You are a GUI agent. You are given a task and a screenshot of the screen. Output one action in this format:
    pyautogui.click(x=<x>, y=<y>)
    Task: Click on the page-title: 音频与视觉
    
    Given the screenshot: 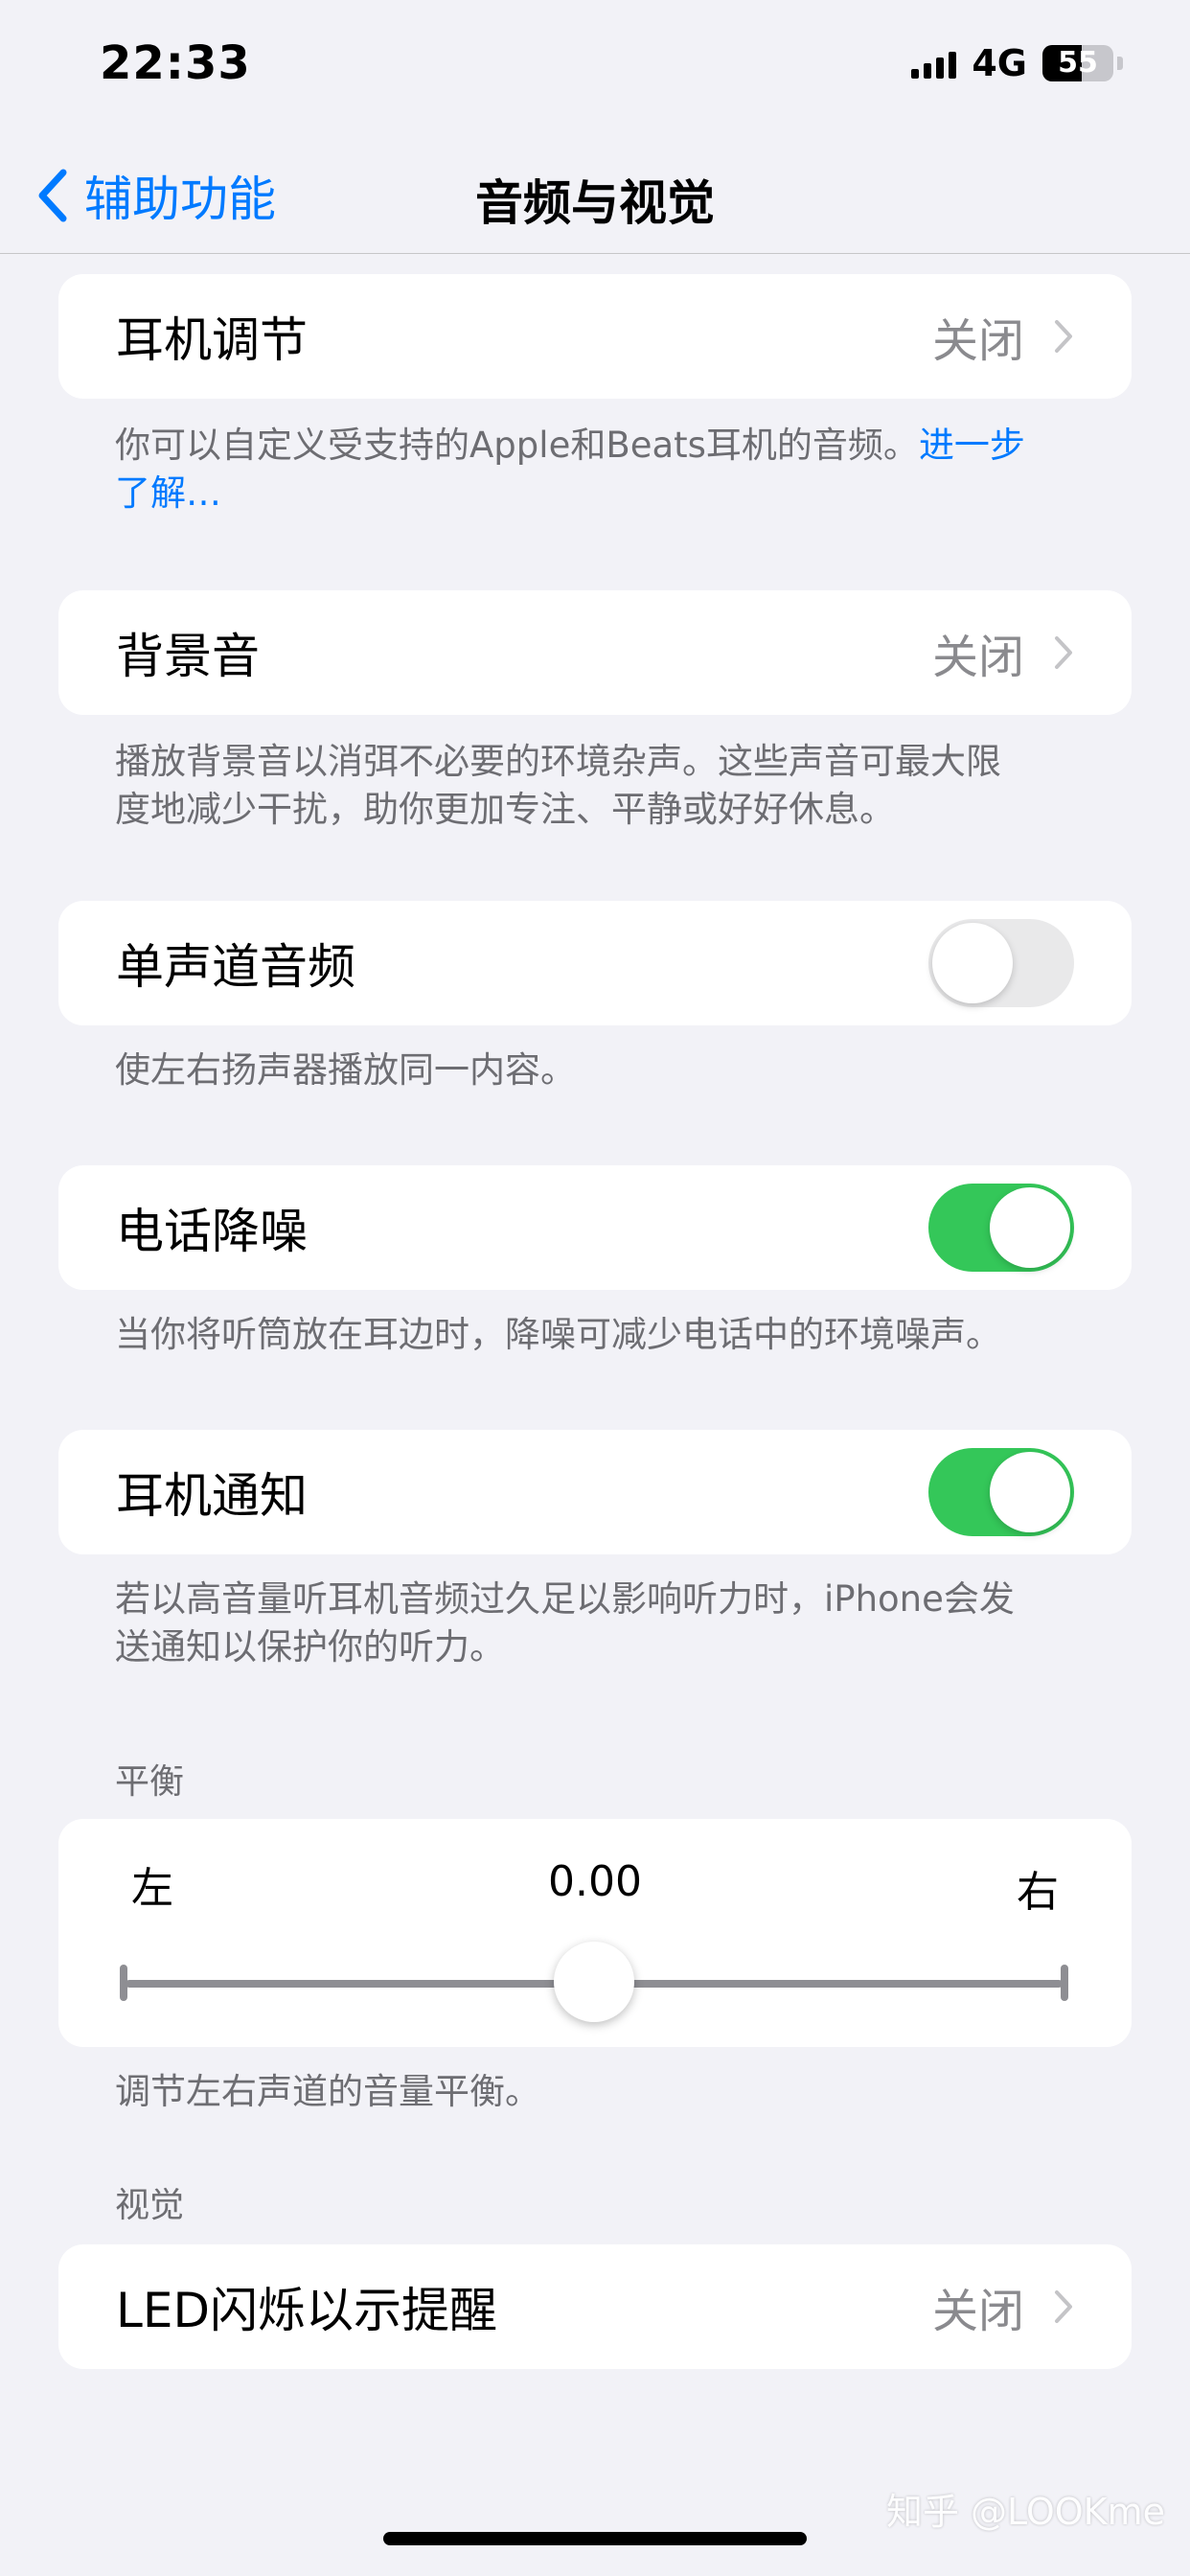 What is the action you would take?
    pyautogui.click(x=595, y=203)
    